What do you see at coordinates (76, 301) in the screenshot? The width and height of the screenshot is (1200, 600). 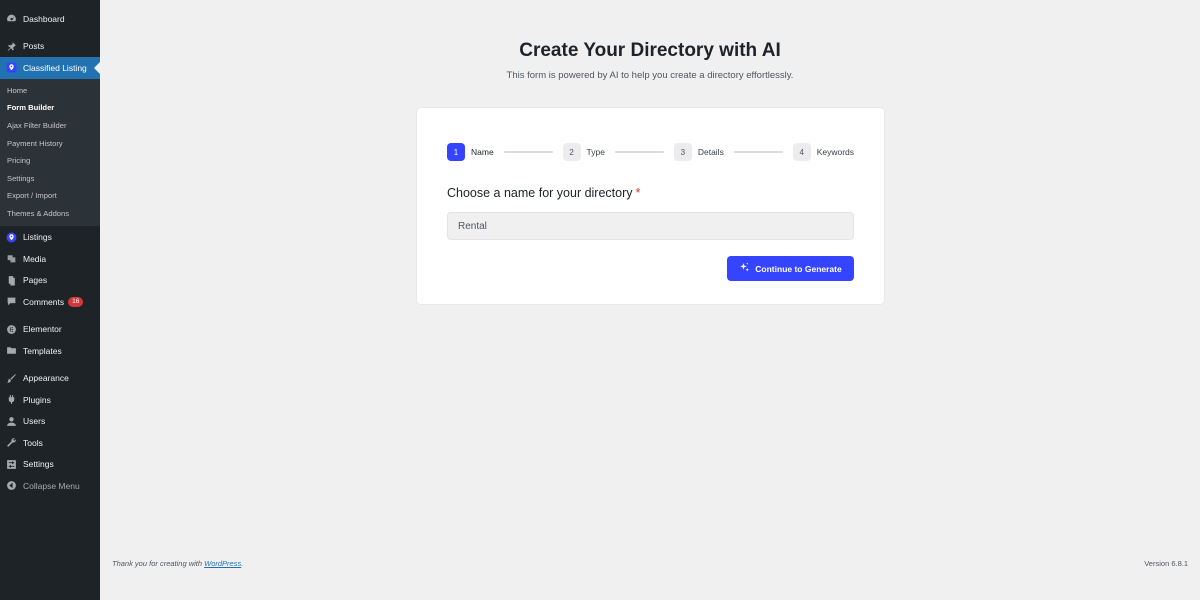 I see `comments-count-badge: 16` at bounding box center [76, 301].